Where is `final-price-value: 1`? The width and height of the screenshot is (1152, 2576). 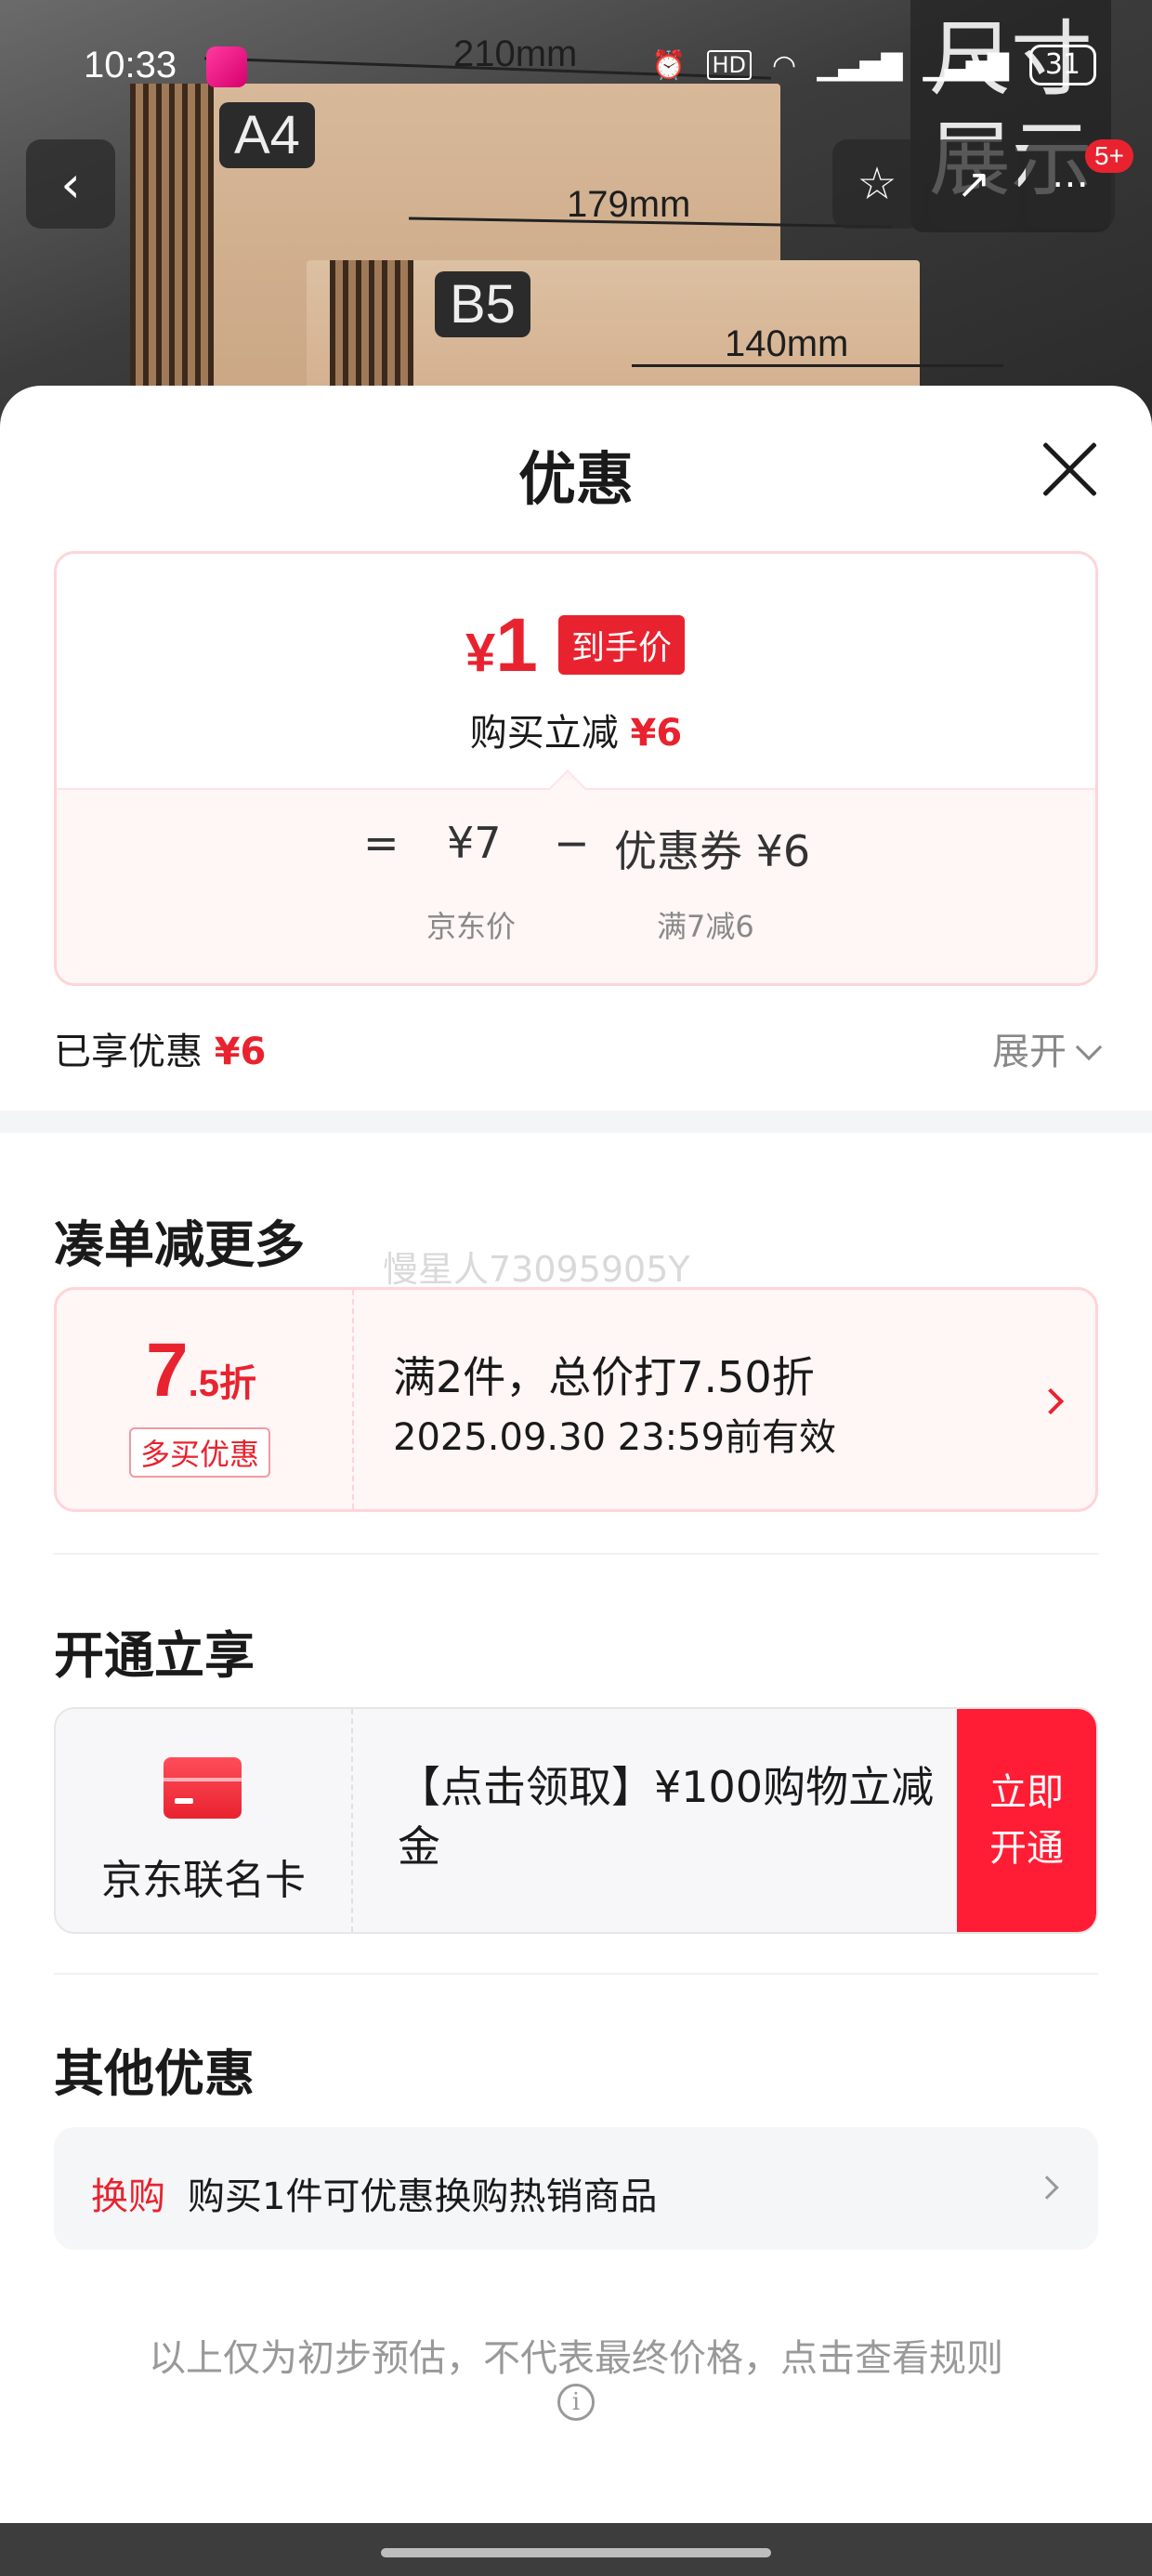 final-price-value: 1 is located at coordinates (516, 645).